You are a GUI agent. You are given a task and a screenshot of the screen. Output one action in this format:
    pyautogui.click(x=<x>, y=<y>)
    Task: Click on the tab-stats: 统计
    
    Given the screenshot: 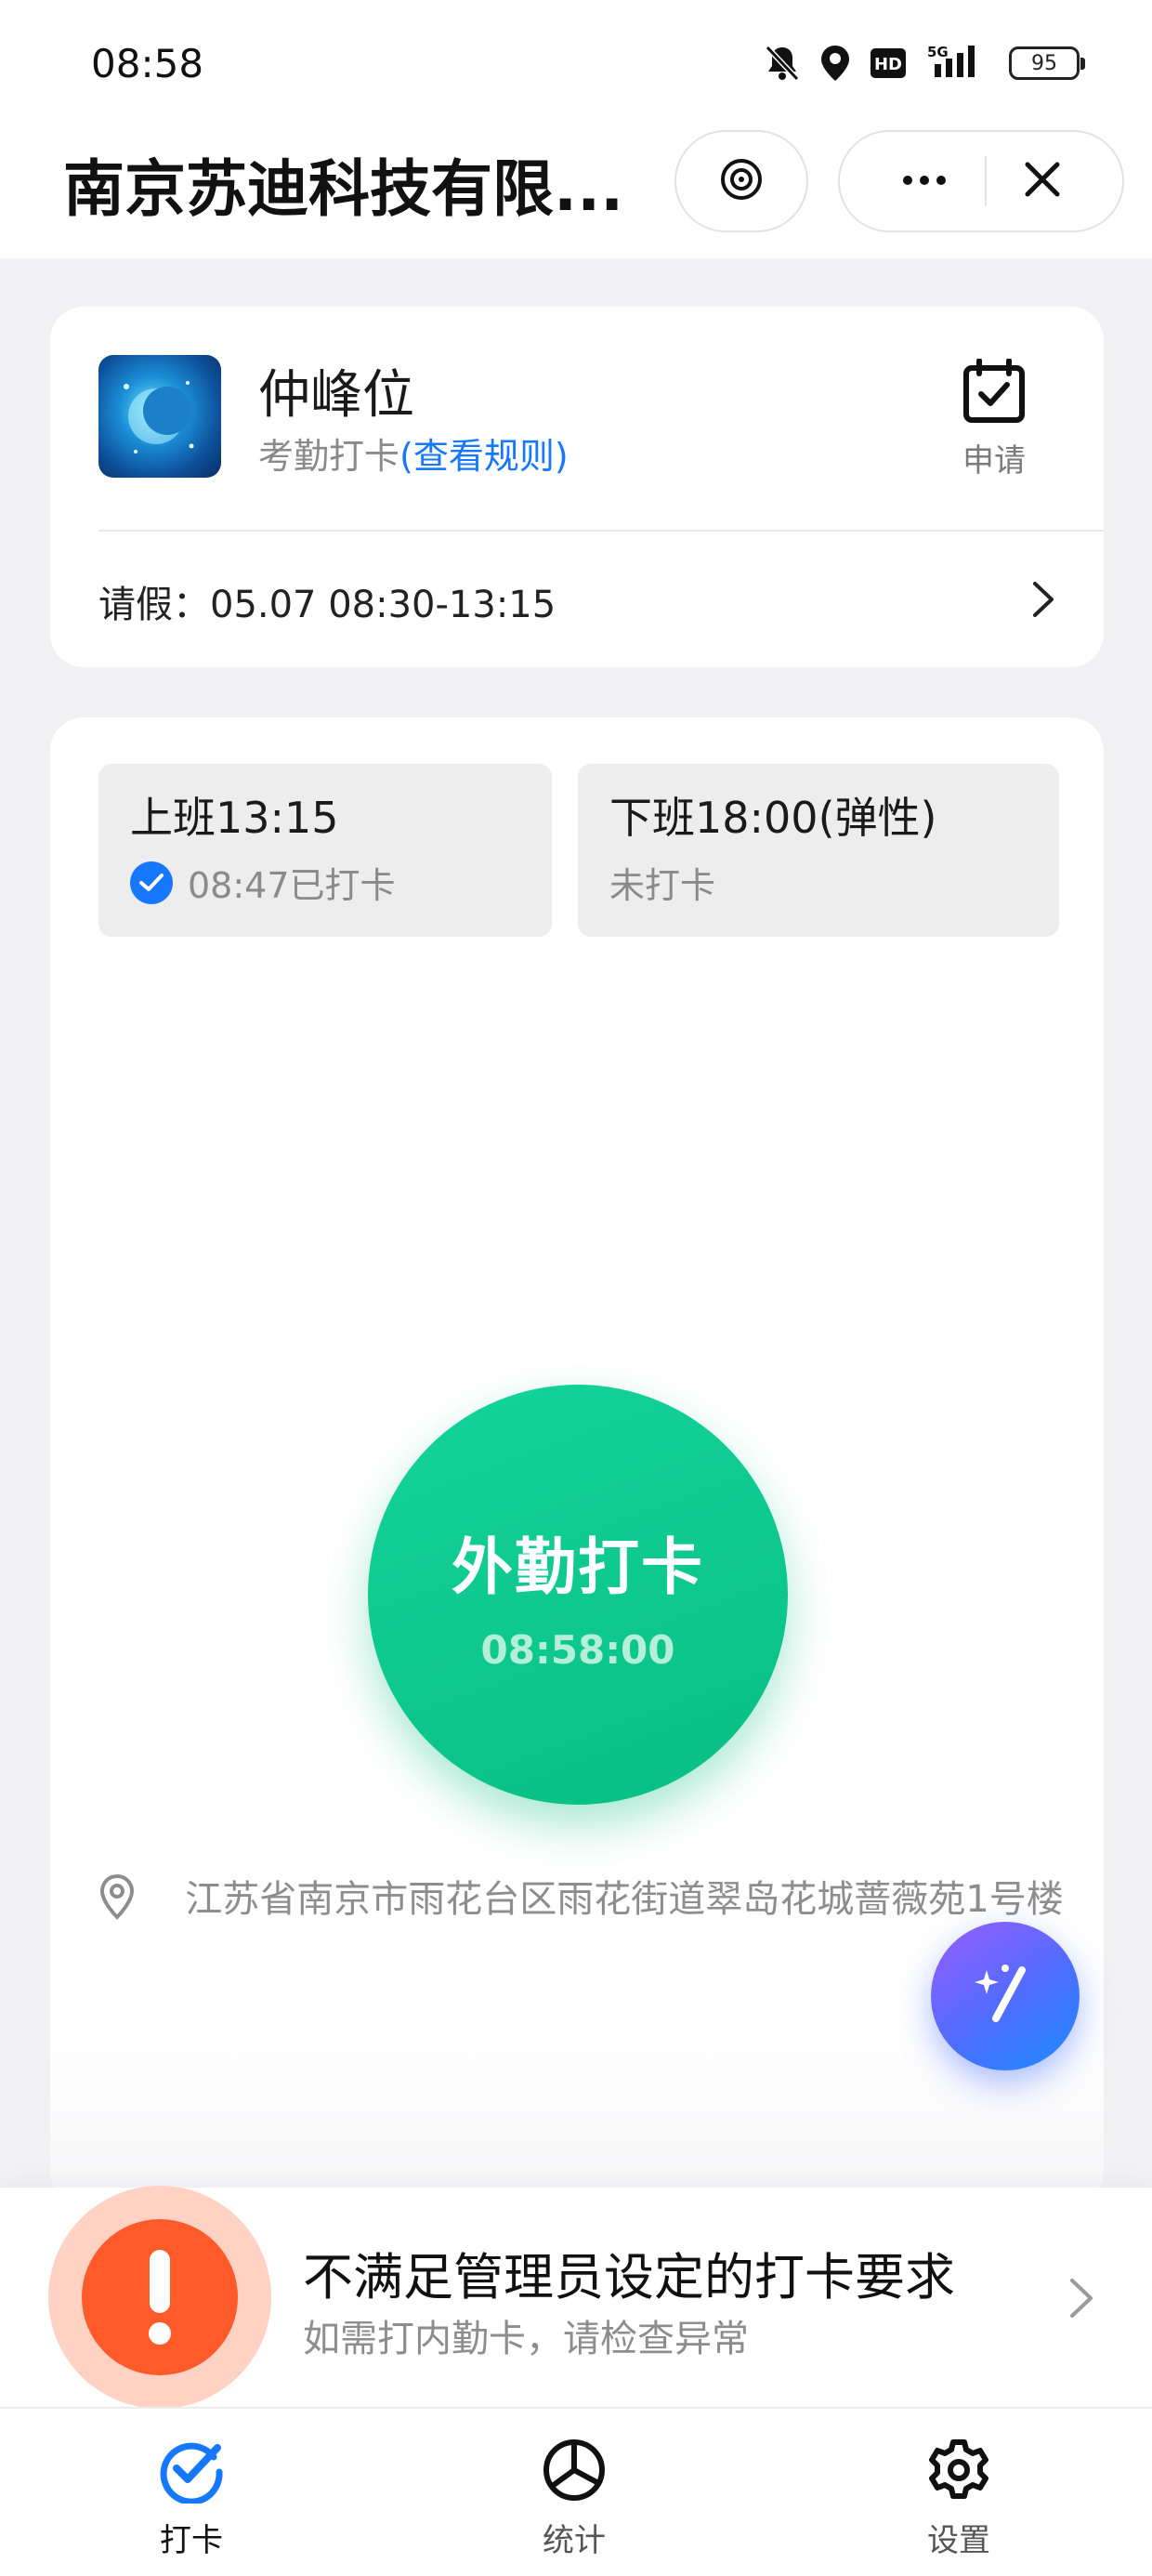 What is the action you would take?
    pyautogui.click(x=574, y=2498)
    